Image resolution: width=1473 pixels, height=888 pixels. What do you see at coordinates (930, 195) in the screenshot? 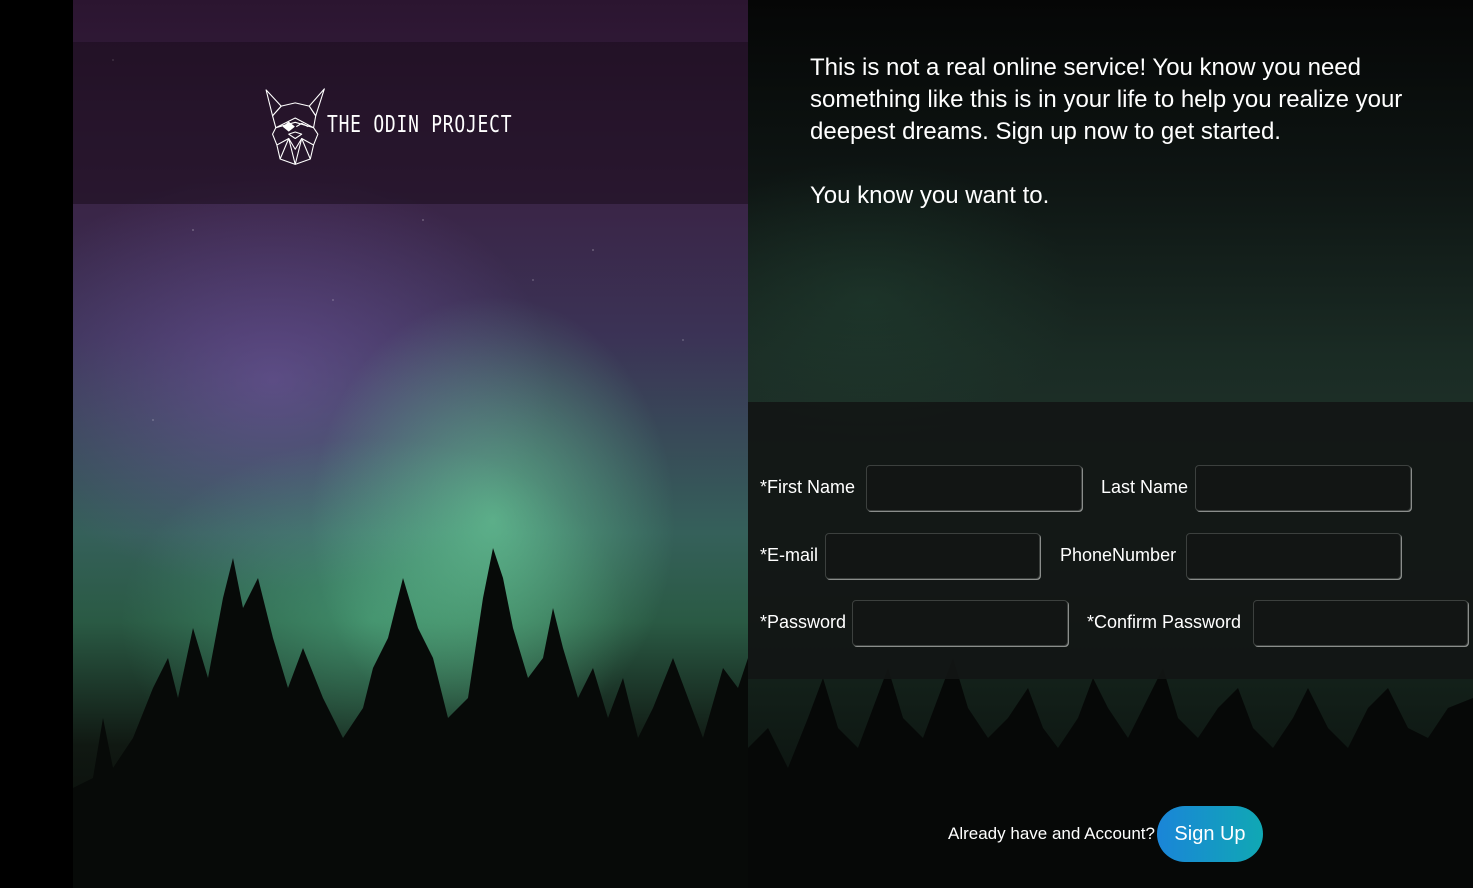
I see `intro-tagline: You know you want to.` at bounding box center [930, 195].